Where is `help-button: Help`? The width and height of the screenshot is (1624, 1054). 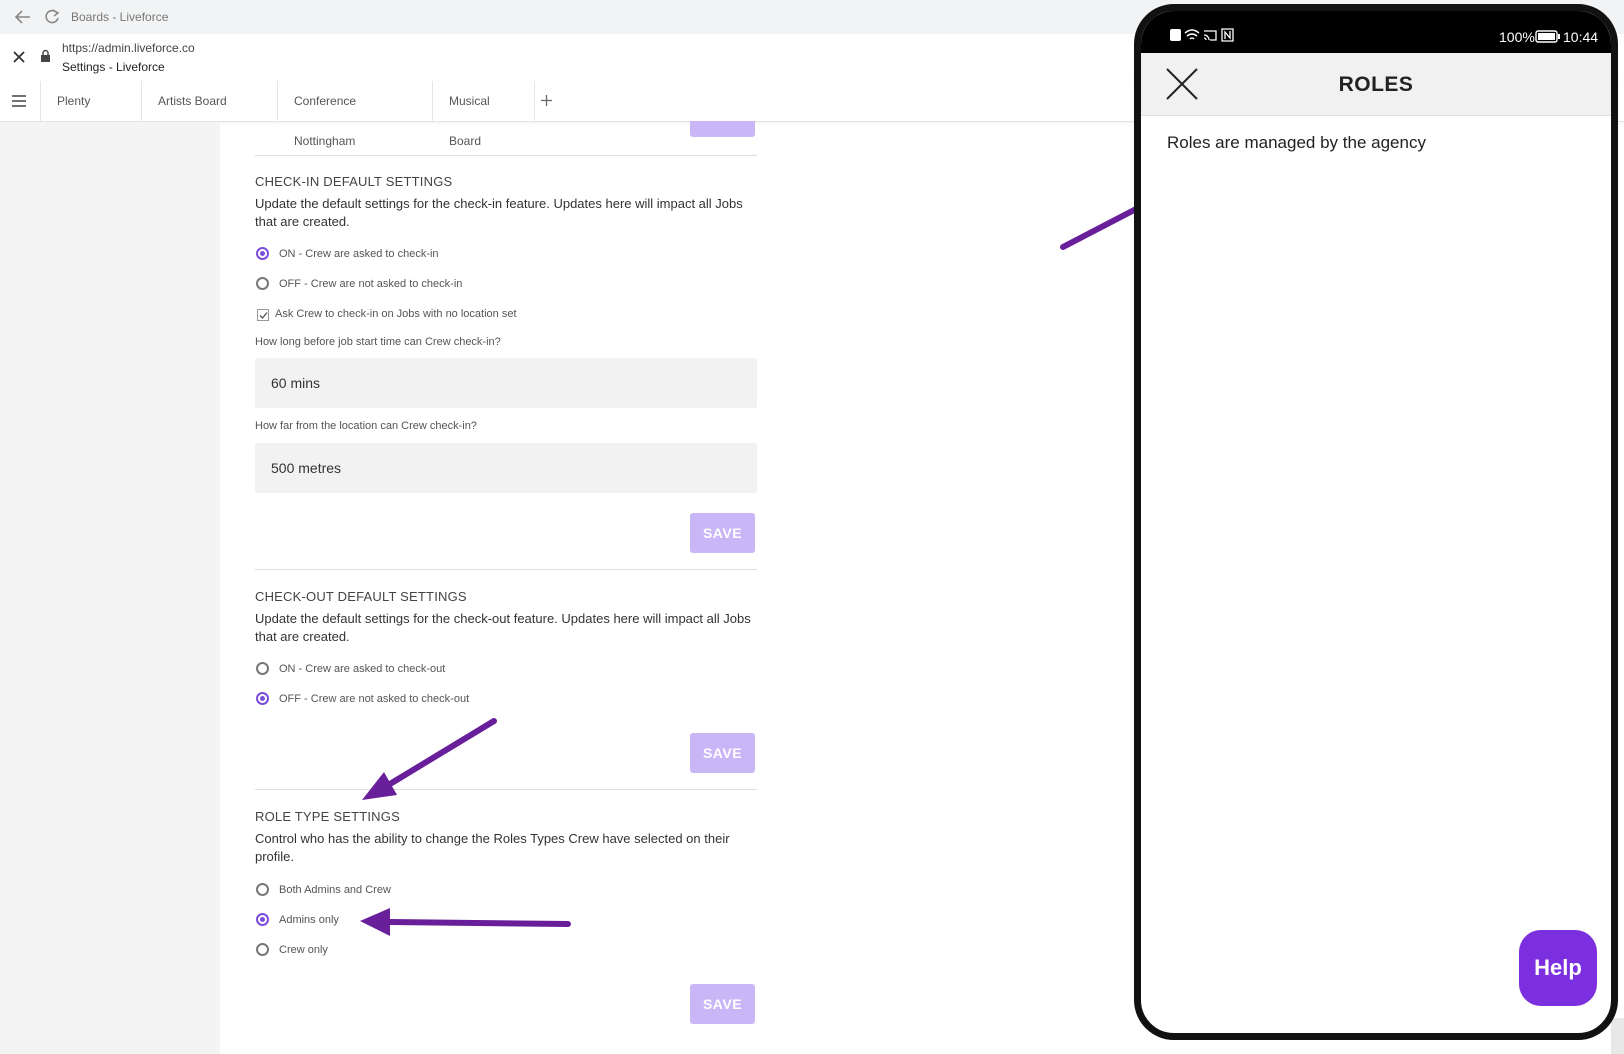 help-button: Help is located at coordinates (1558, 968).